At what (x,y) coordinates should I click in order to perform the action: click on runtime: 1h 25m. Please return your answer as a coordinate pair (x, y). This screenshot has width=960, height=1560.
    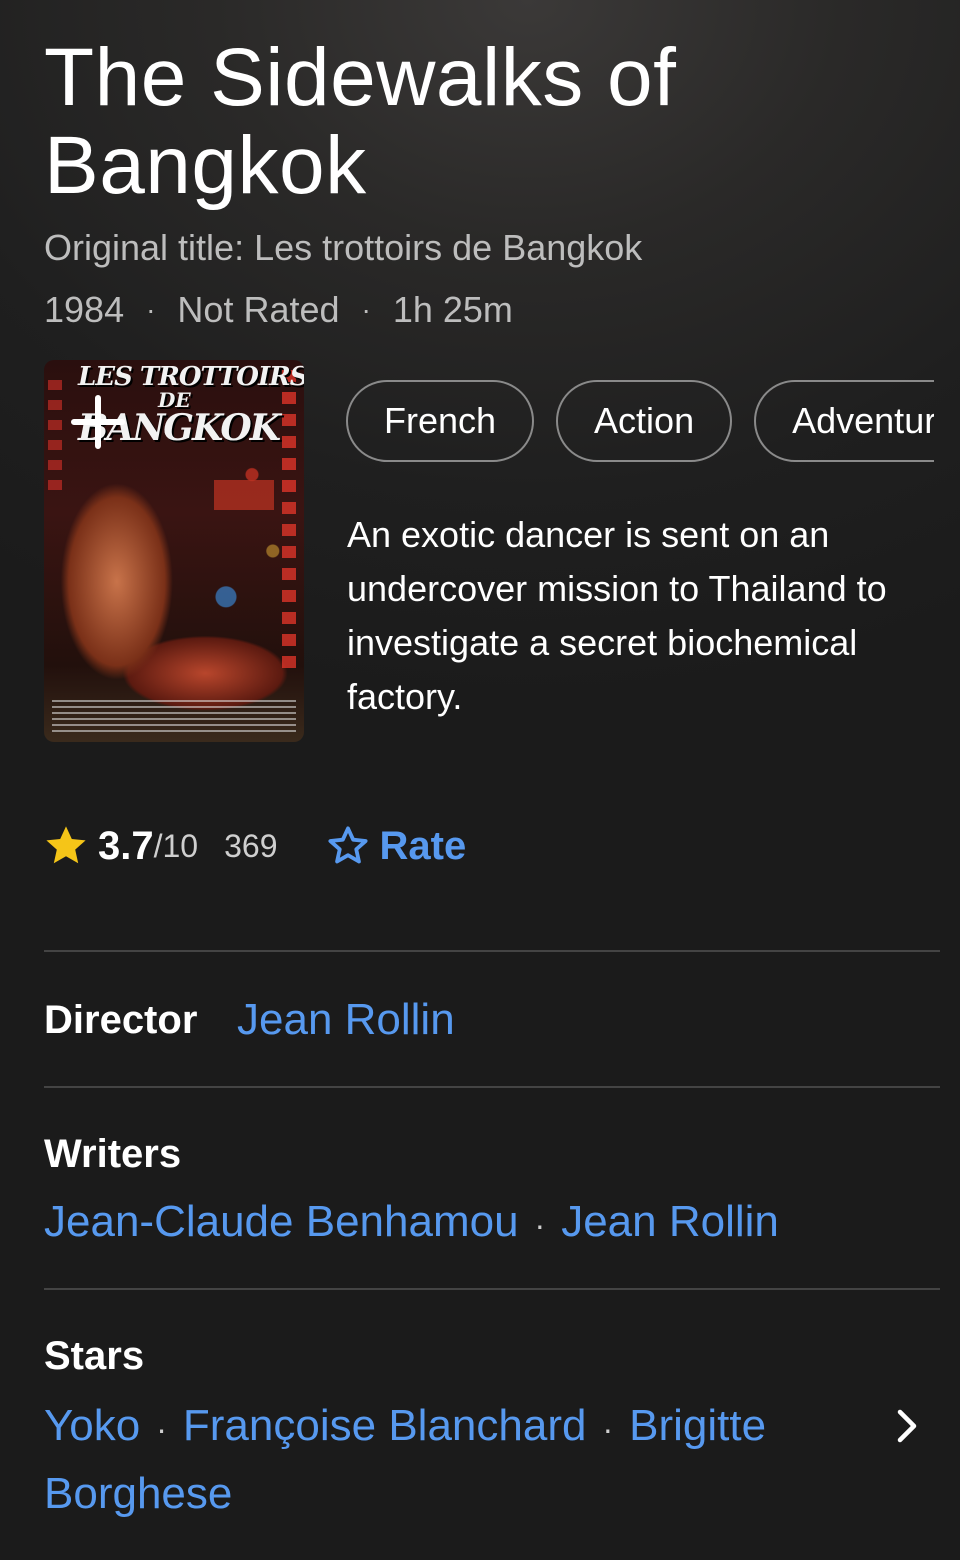
    Looking at the image, I should click on (452, 309).